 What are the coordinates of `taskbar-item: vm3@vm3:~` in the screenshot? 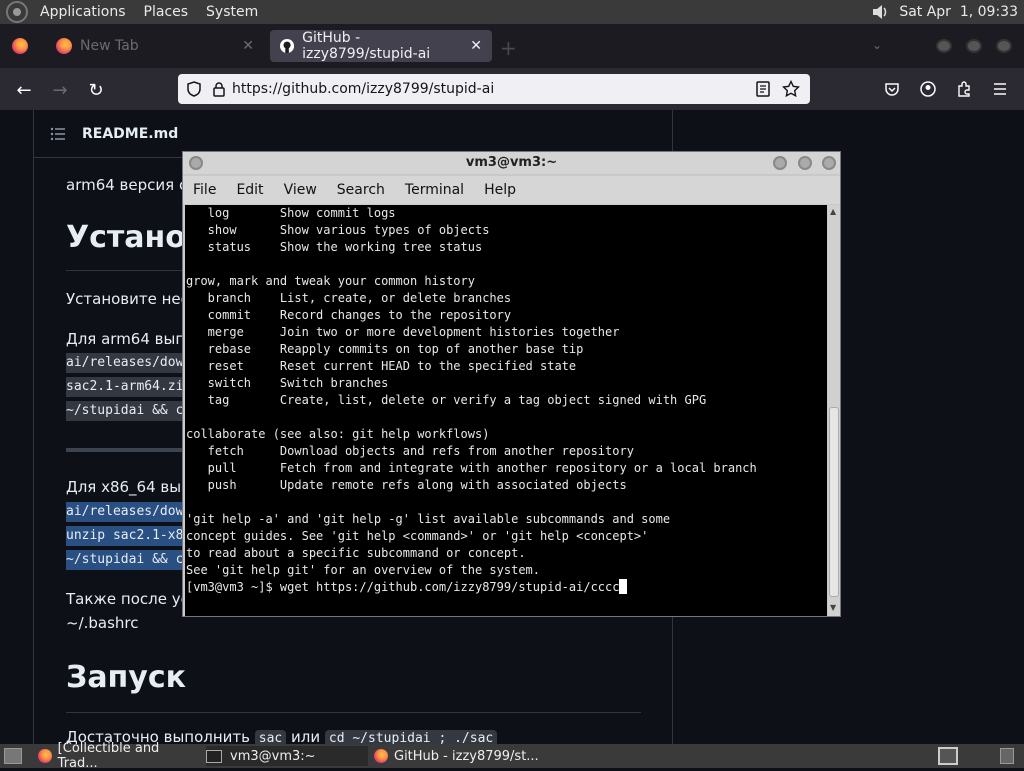 It's located at (287, 756).